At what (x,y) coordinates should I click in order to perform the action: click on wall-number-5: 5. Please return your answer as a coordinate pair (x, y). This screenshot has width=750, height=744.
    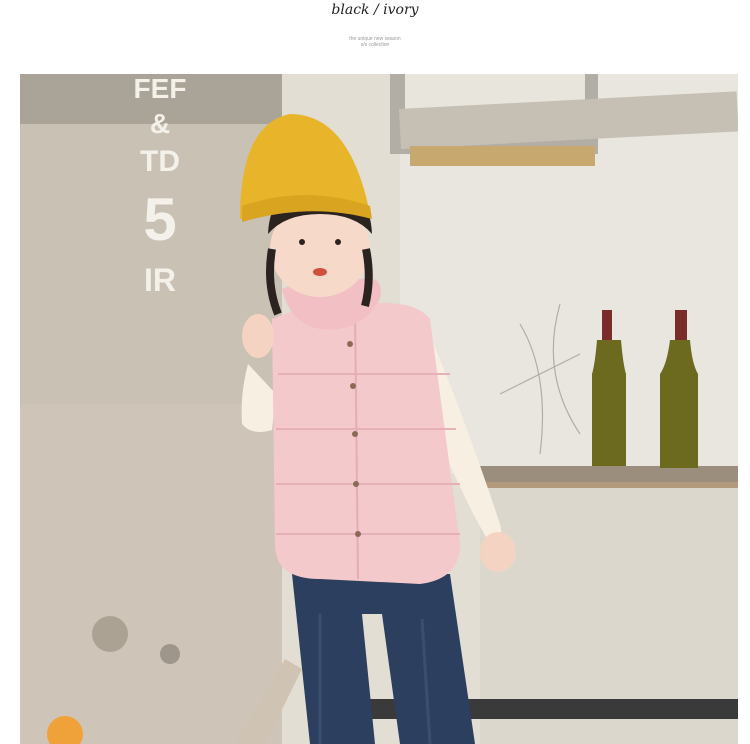
    Looking at the image, I should click on (160, 219).